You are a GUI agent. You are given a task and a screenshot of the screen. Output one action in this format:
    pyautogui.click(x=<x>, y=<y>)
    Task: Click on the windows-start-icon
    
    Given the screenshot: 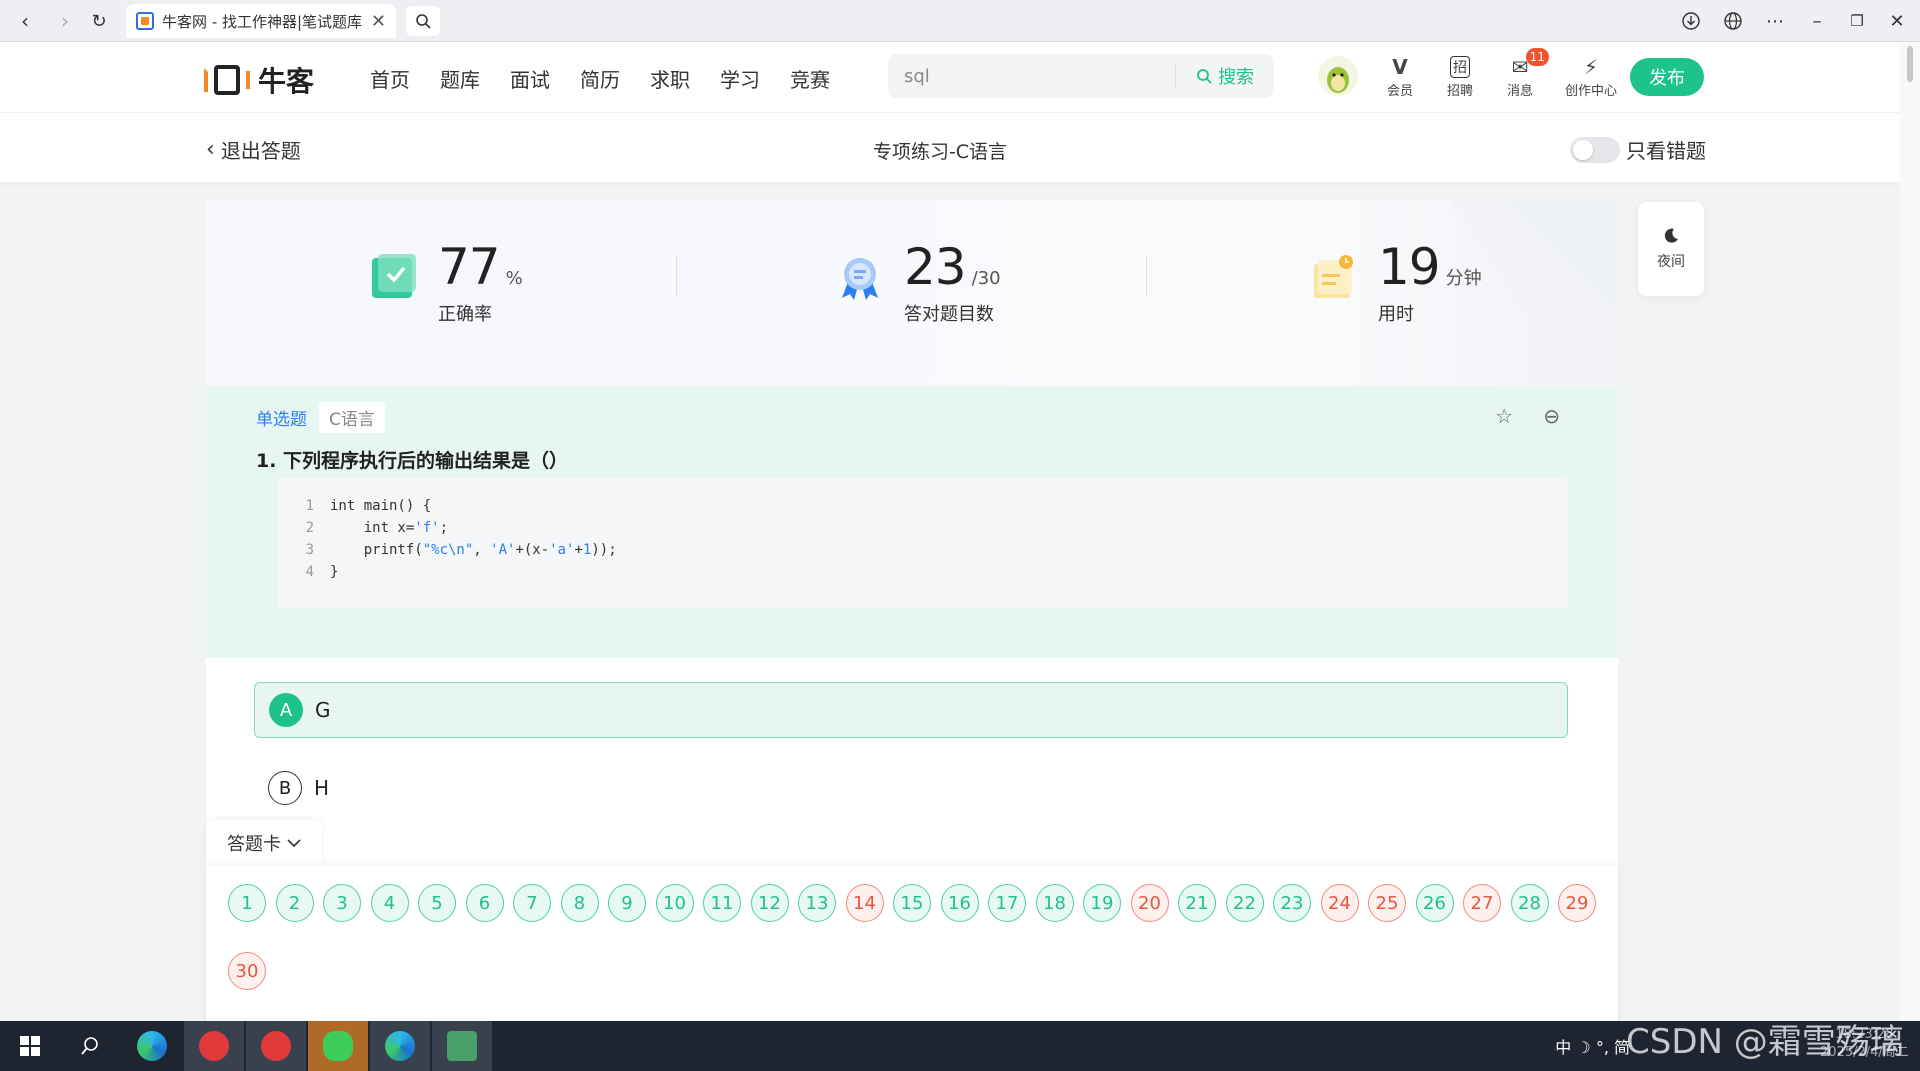 What is the action you would take?
    pyautogui.click(x=30, y=1046)
    